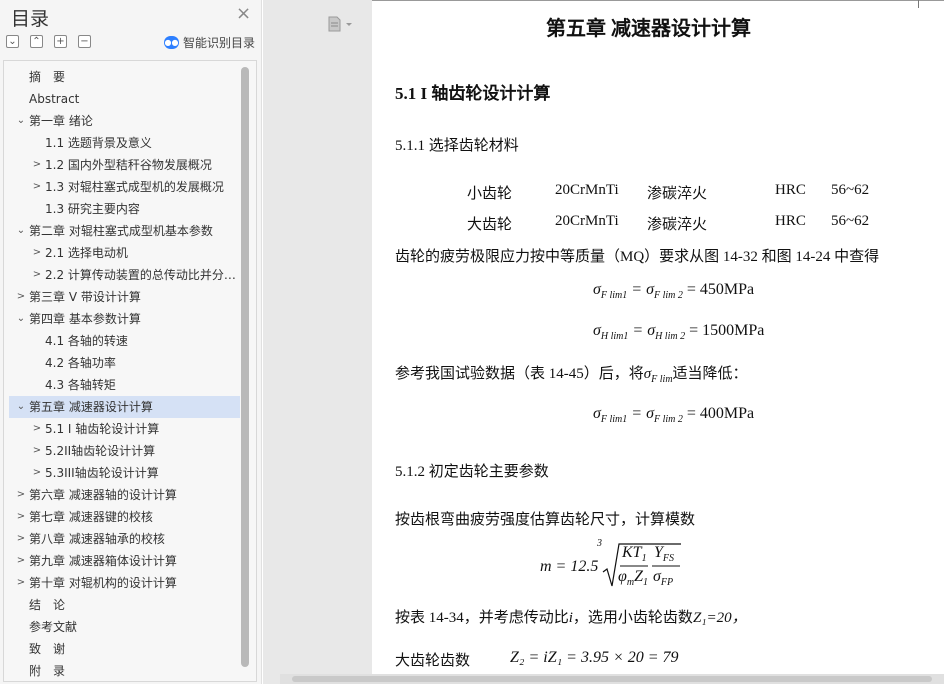  What do you see at coordinates (124, 121) in the screenshot?
I see `toc-item: ⌄ 第一章 绪论` at bounding box center [124, 121].